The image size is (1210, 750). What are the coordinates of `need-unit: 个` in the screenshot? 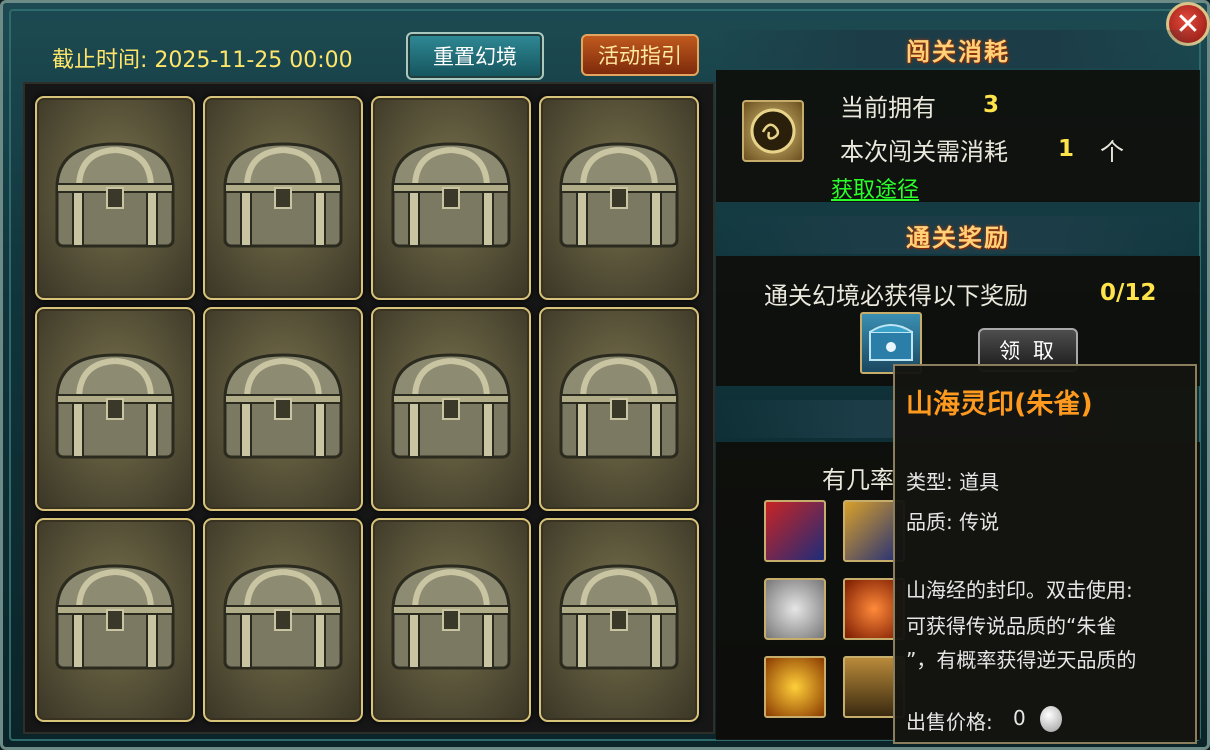 It's located at (1112, 152).